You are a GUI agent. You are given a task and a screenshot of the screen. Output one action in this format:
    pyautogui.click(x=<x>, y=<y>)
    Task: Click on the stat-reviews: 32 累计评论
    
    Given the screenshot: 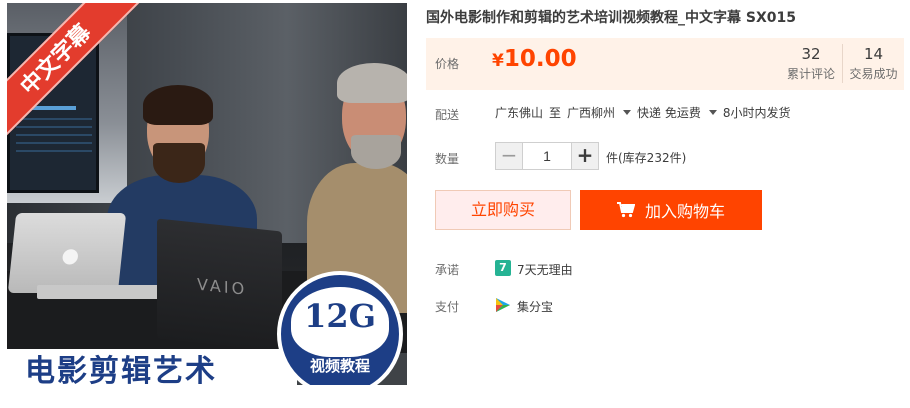 What is the action you would take?
    pyautogui.click(x=811, y=63)
    